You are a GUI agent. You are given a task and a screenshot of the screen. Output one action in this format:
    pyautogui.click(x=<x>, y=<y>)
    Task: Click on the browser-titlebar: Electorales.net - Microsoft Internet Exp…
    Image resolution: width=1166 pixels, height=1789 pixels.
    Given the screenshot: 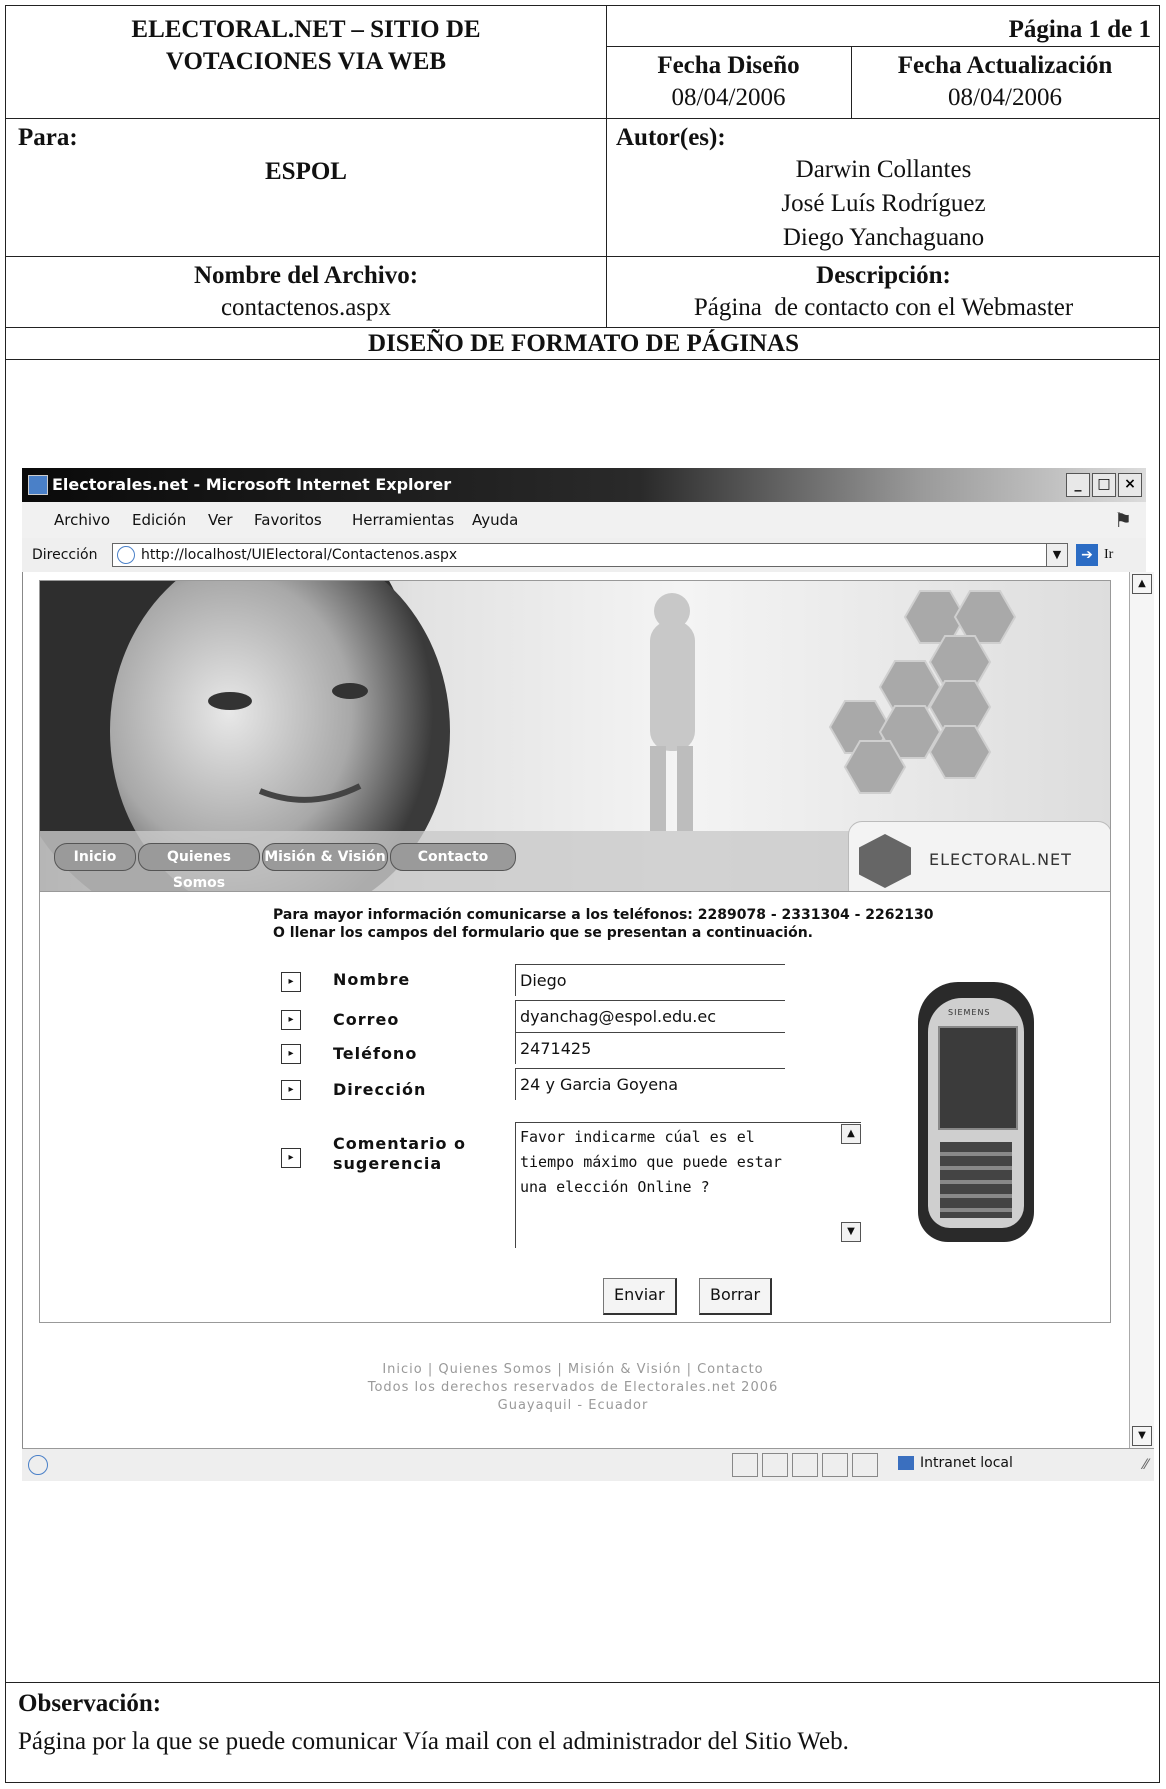 What is the action you would take?
    pyautogui.click(x=584, y=485)
    